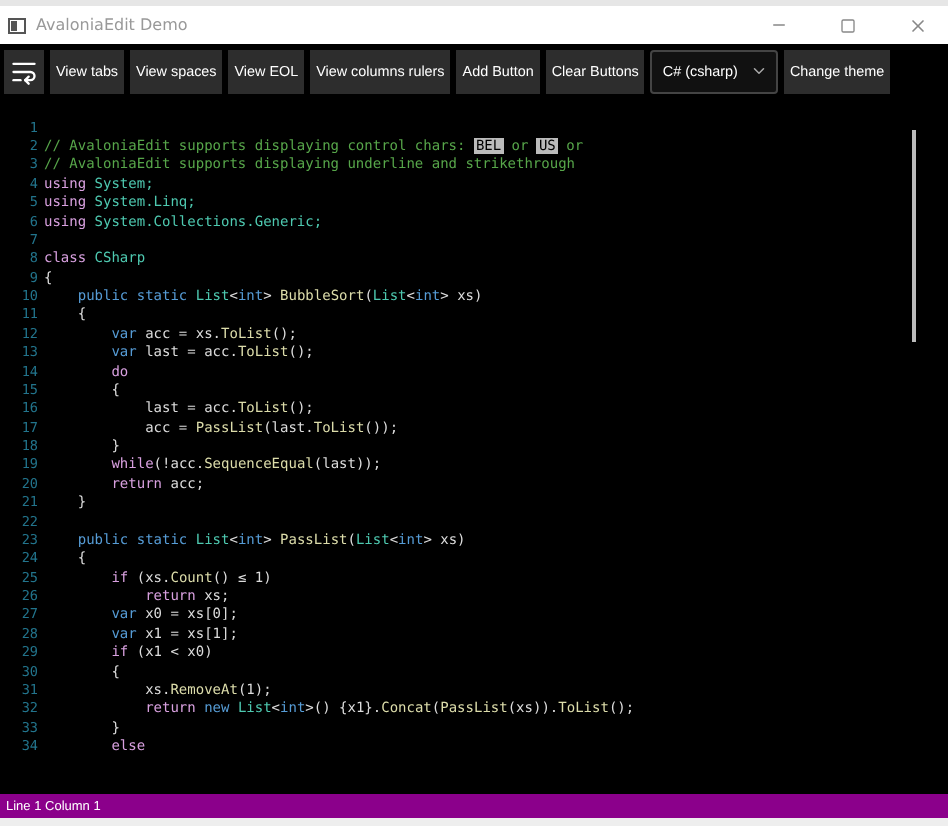  I want to click on maximize-icon, so click(848, 25).